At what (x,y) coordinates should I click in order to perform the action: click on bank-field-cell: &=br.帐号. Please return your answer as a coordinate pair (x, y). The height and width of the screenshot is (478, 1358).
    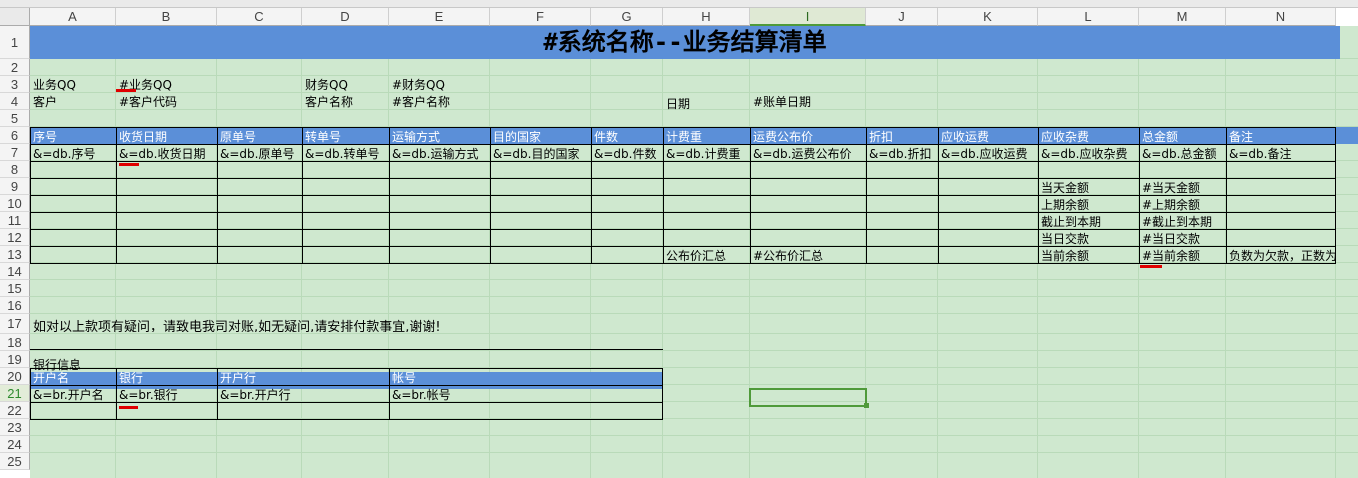
    Looking at the image, I should click on (526, 394).